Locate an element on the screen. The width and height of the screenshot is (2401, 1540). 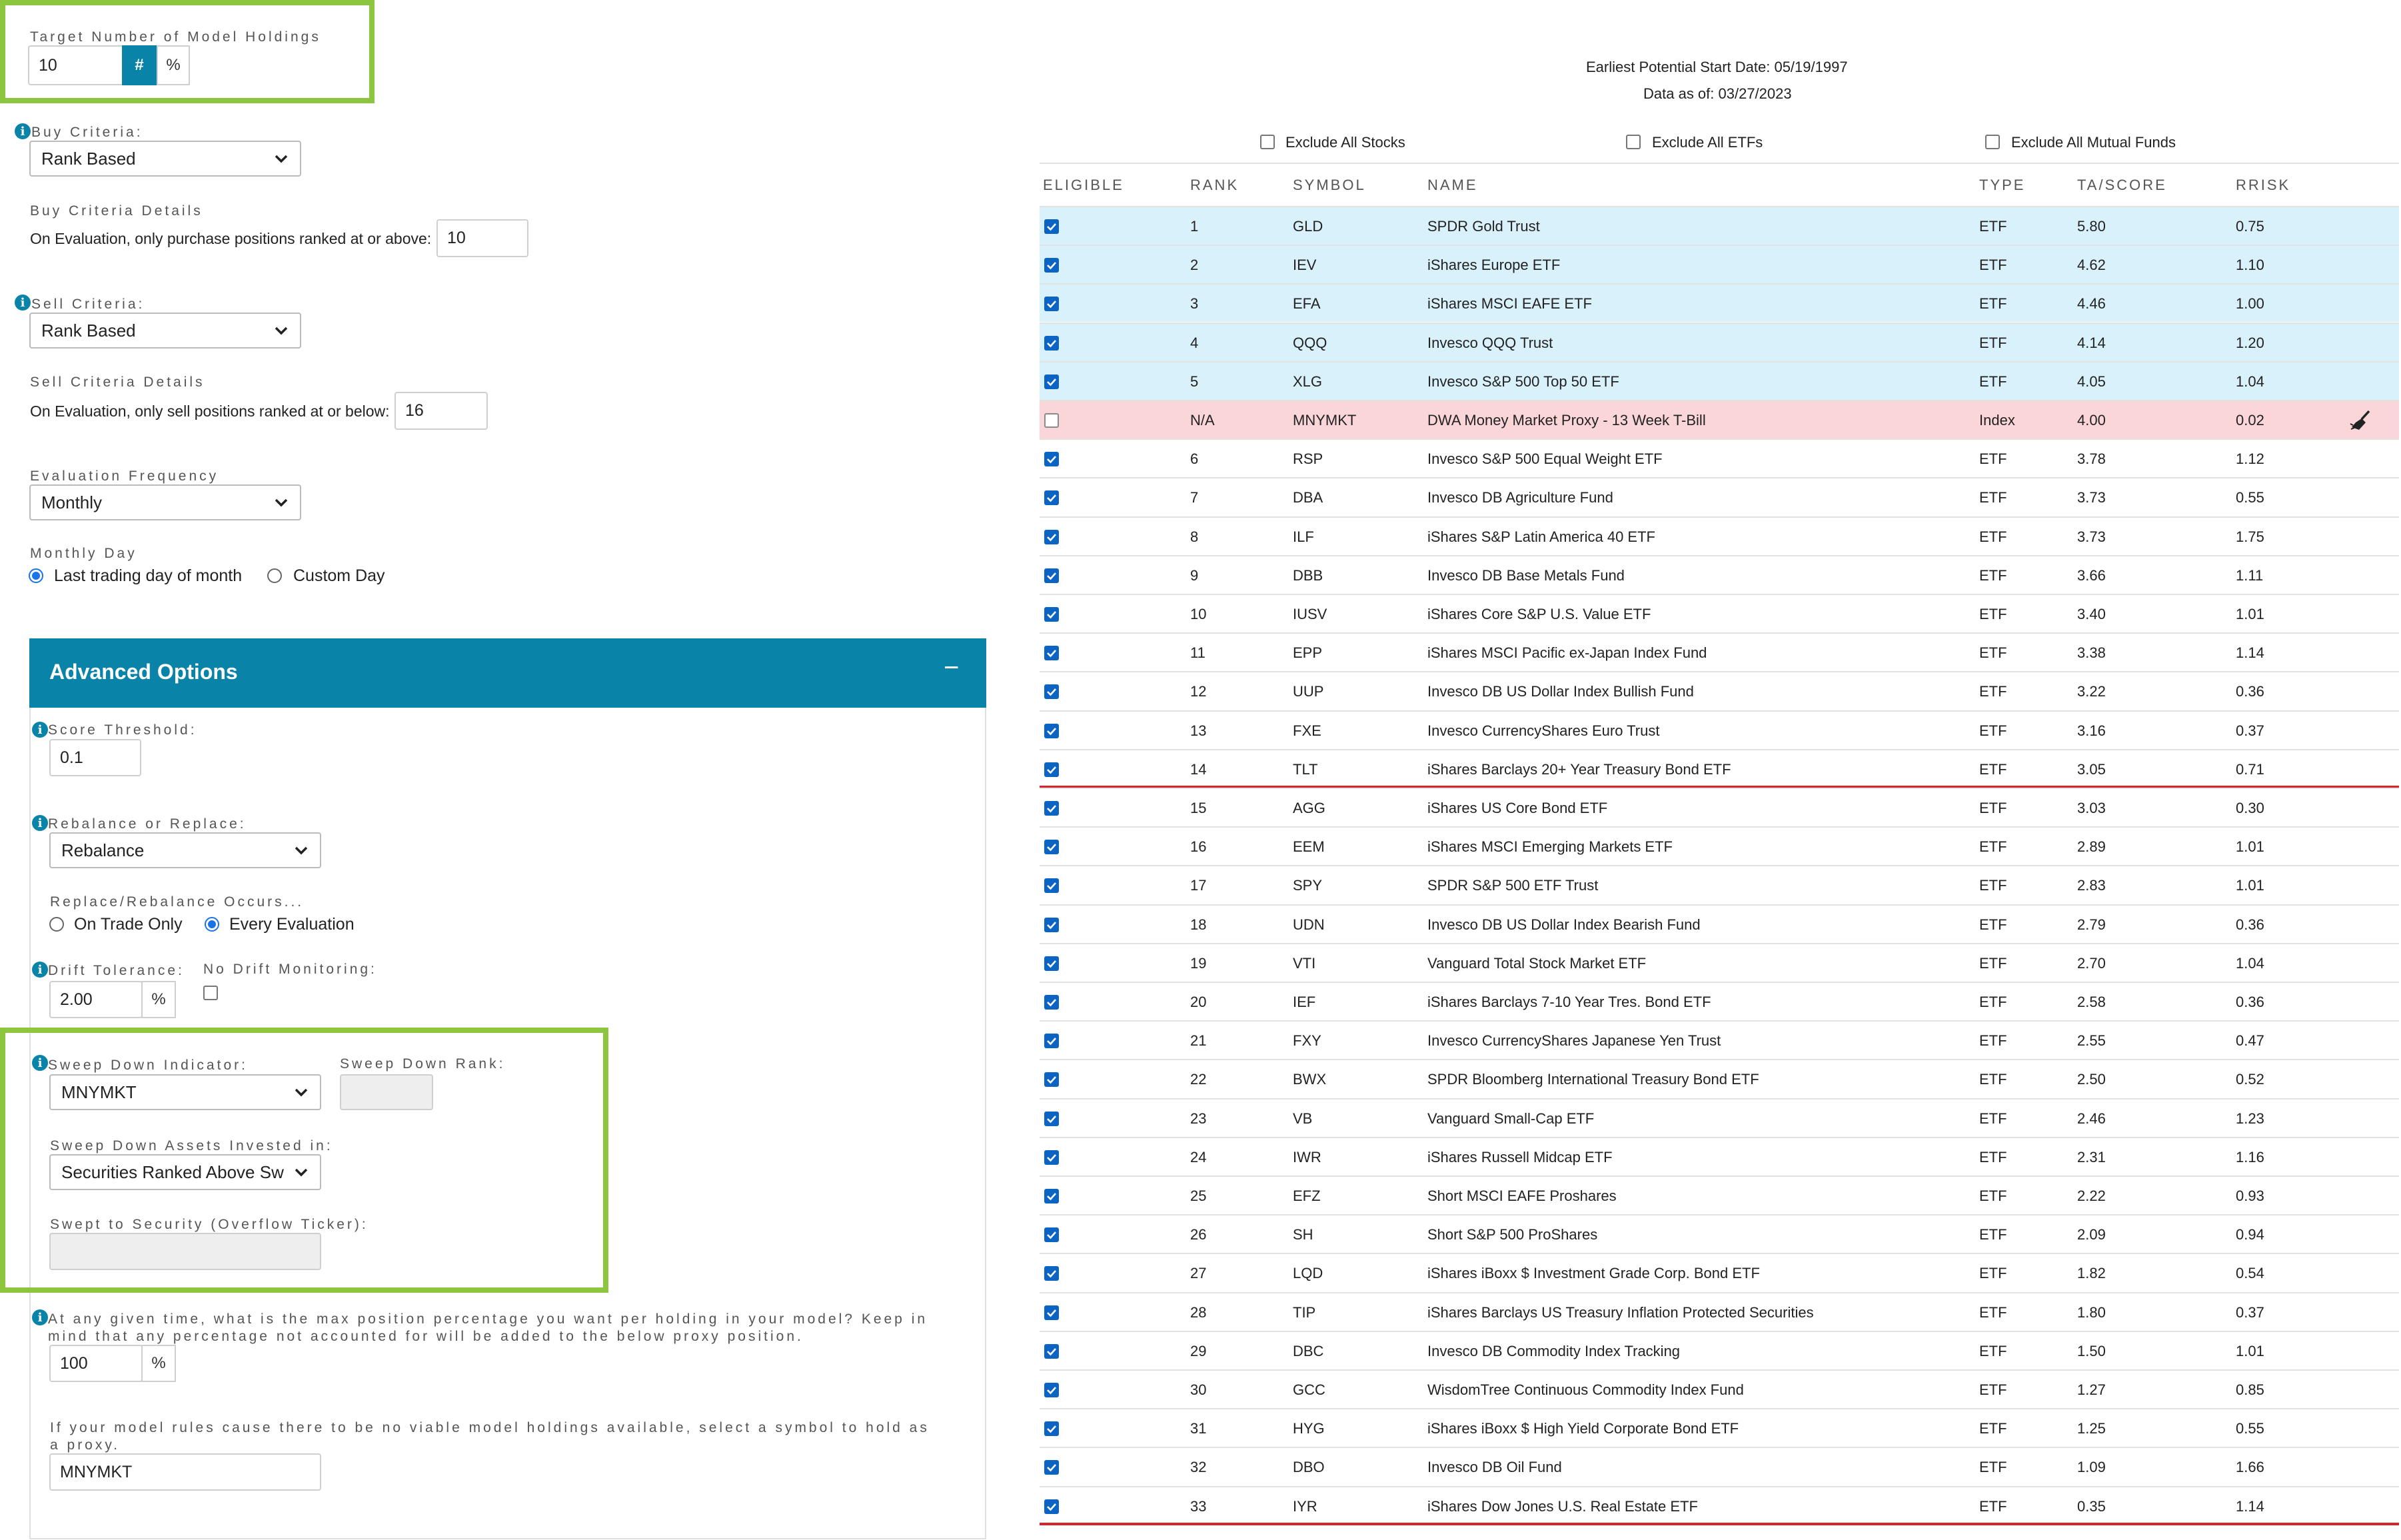
rebalance-info-icon: i is located at coordinates (40, 823).